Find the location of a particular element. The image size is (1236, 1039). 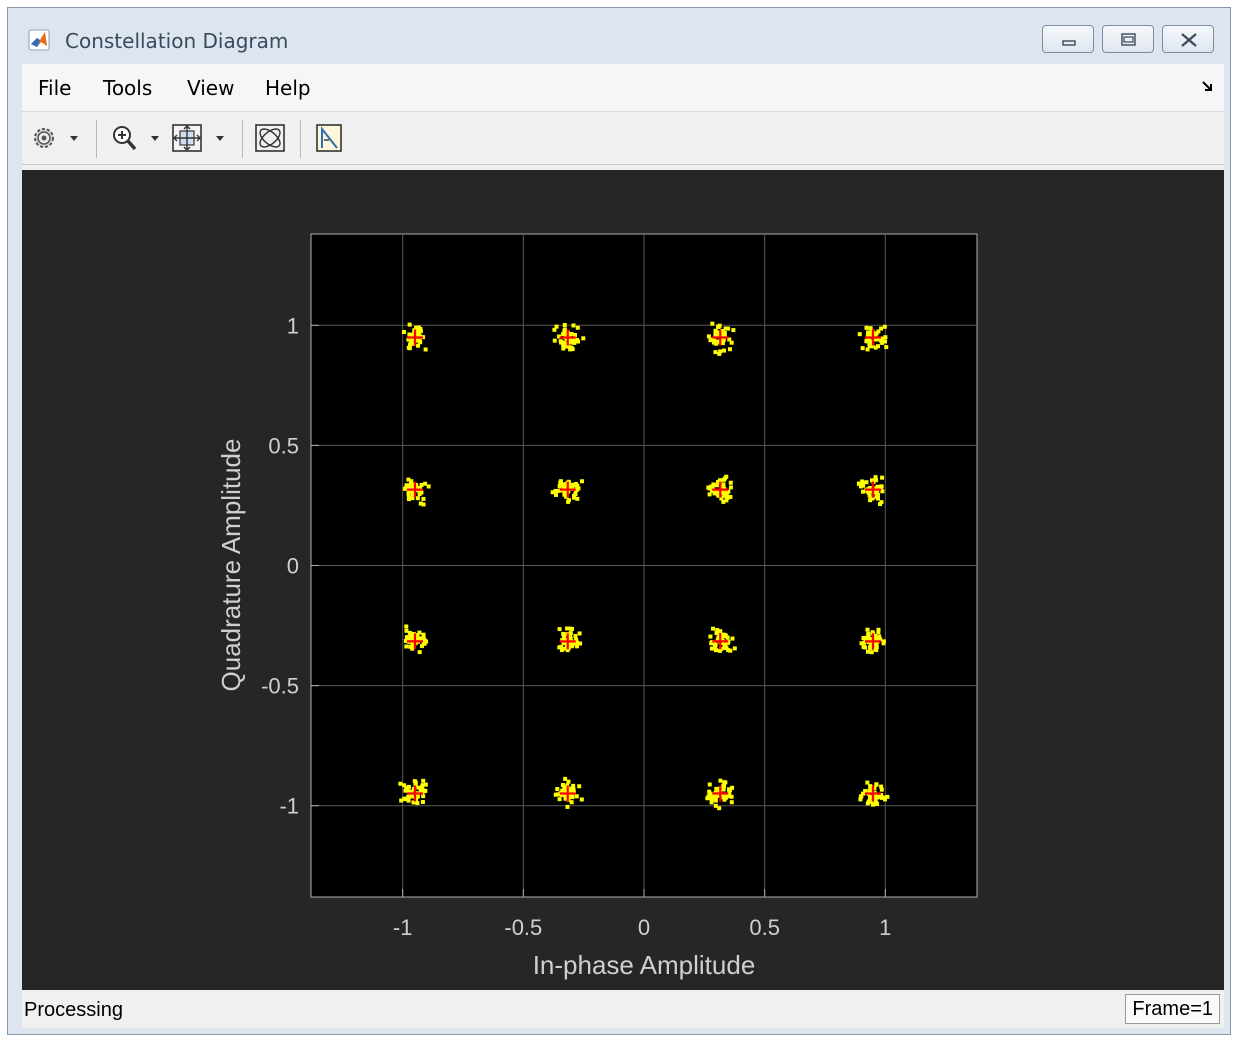

close-icon is located at coordinates (1189, 40).